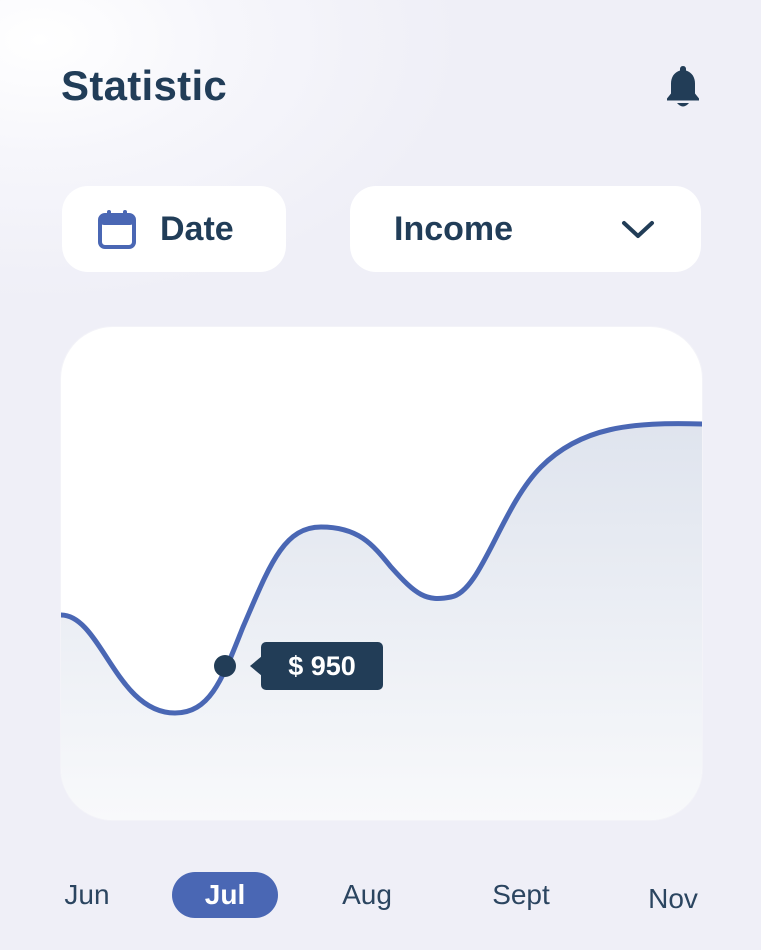 The image size is (761, 950). What do you see at coordinates (525, 229) in the screenshot?
I see `type-select-dropdown: Income` at bounding box center [525, 229].